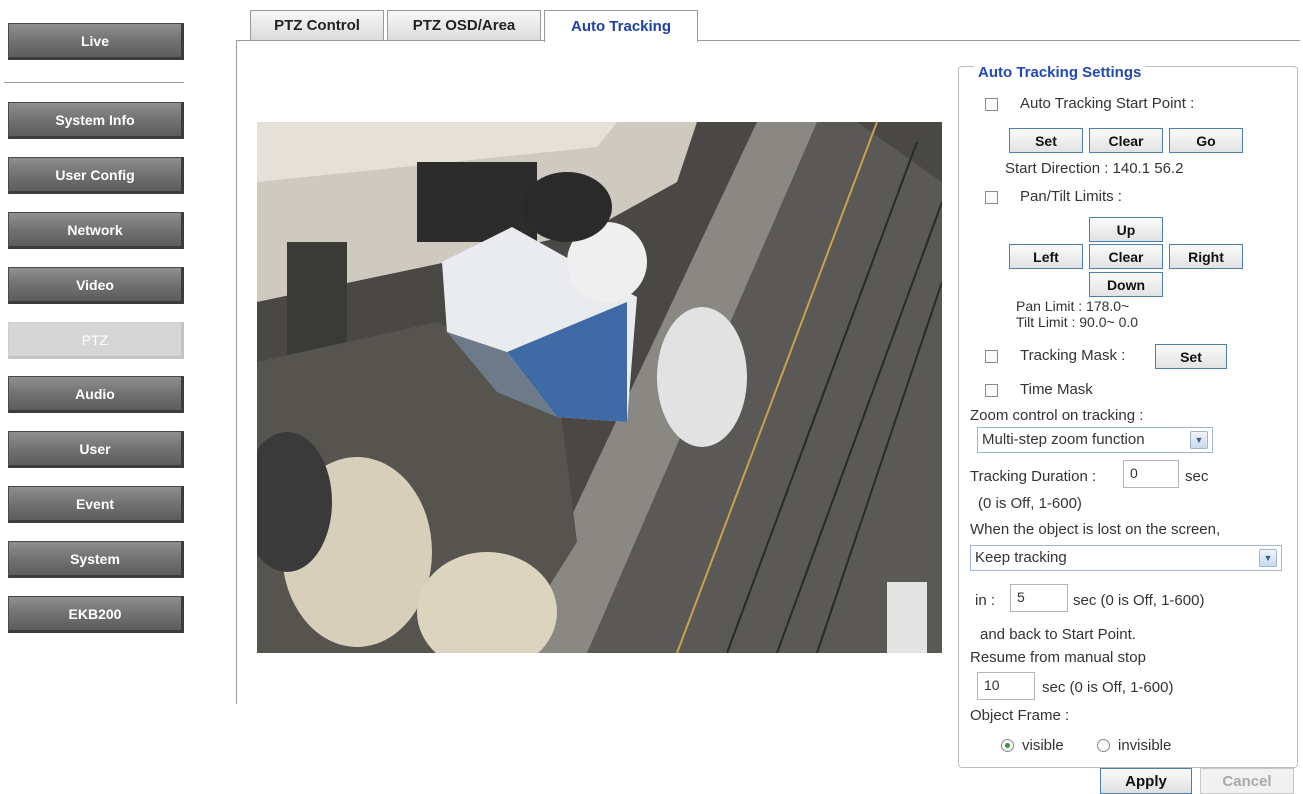 This screenshot has width=1303, height=794. What do you see at coordinates (991, 356) in the screenshot?
I see `tracking-mask-checkbox` at bounding box center [991, 356].